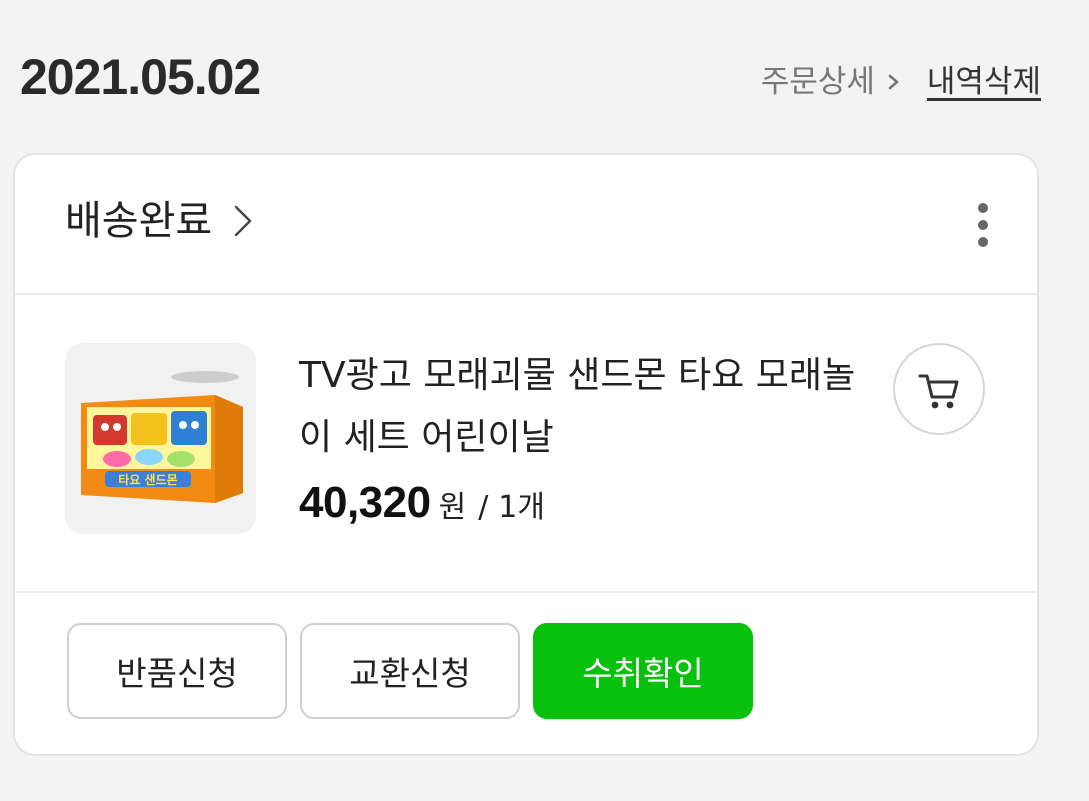 The width and height of the screenshot is (1089, 801). Describe the element at coordinates (139, 221) in the screenshot. I see `delivery-status-label: 배송완료` at that location.